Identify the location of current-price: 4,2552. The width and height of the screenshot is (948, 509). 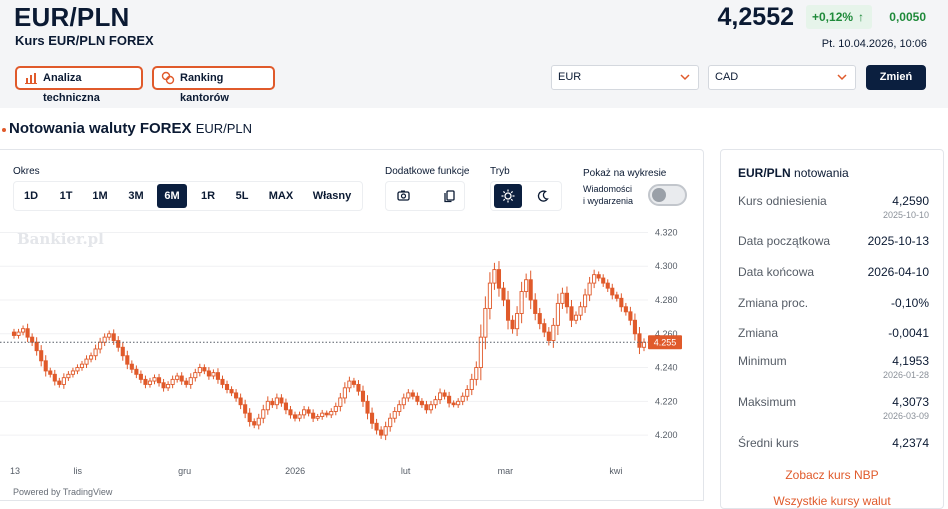
(755, 17).